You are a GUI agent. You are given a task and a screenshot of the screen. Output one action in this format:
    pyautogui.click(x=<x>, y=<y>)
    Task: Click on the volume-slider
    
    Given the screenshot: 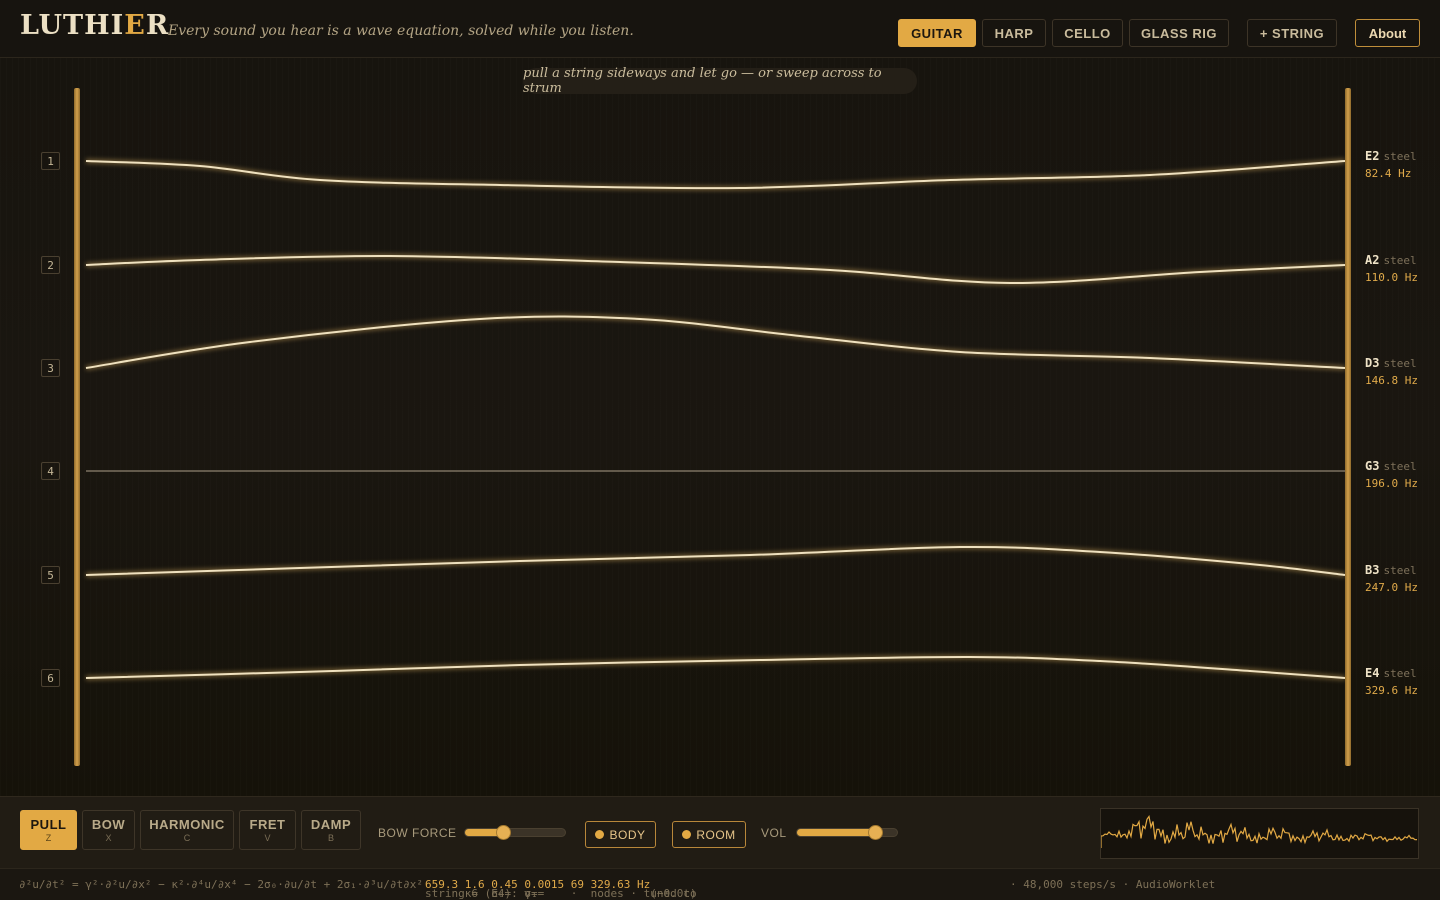 What is the action you would take?
    pyautogui.click(x=847, y=832)
    